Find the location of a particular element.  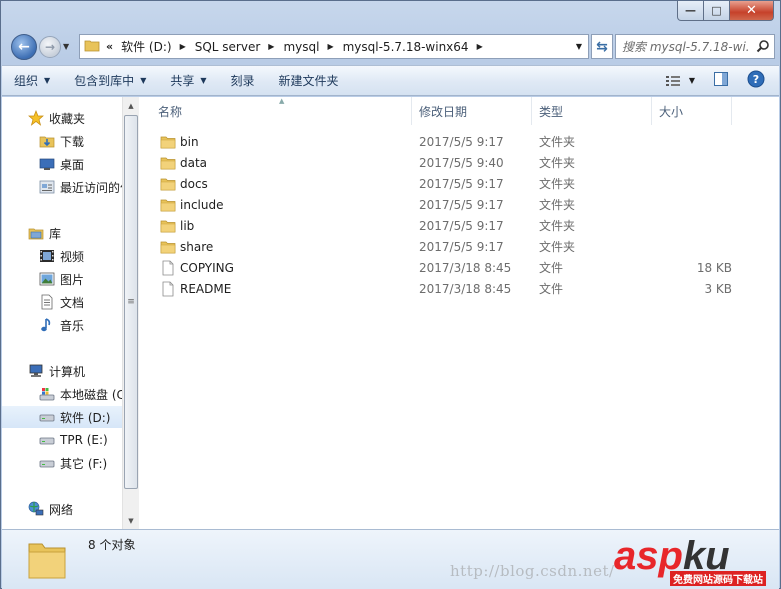

nav-local-disk-c: 本地磁盘 (C:) is located at coordinates (62, 394).